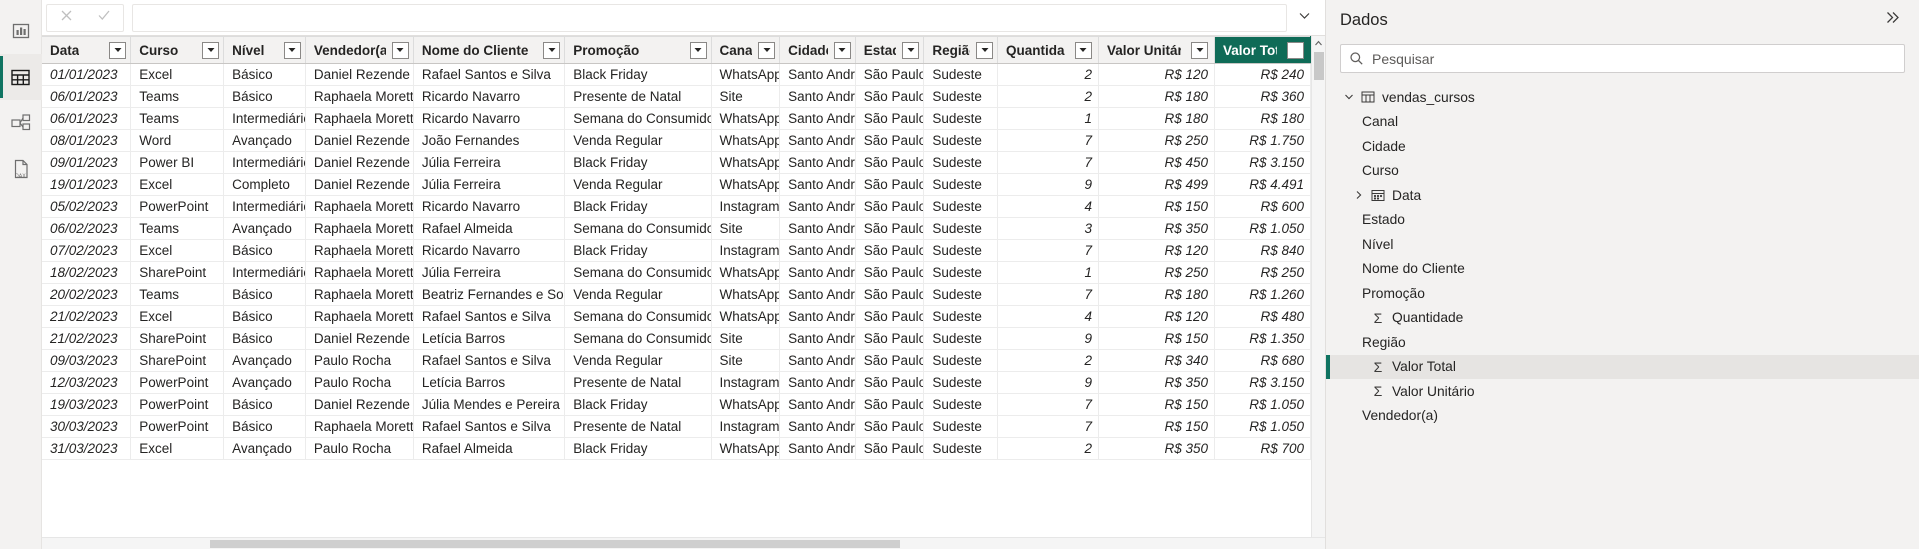 This screenshot has width=1919, height=549. Describe the element at coordinates (489, 228) in the screenshot. I see `table-cell: Rafael Almeida` at that location.